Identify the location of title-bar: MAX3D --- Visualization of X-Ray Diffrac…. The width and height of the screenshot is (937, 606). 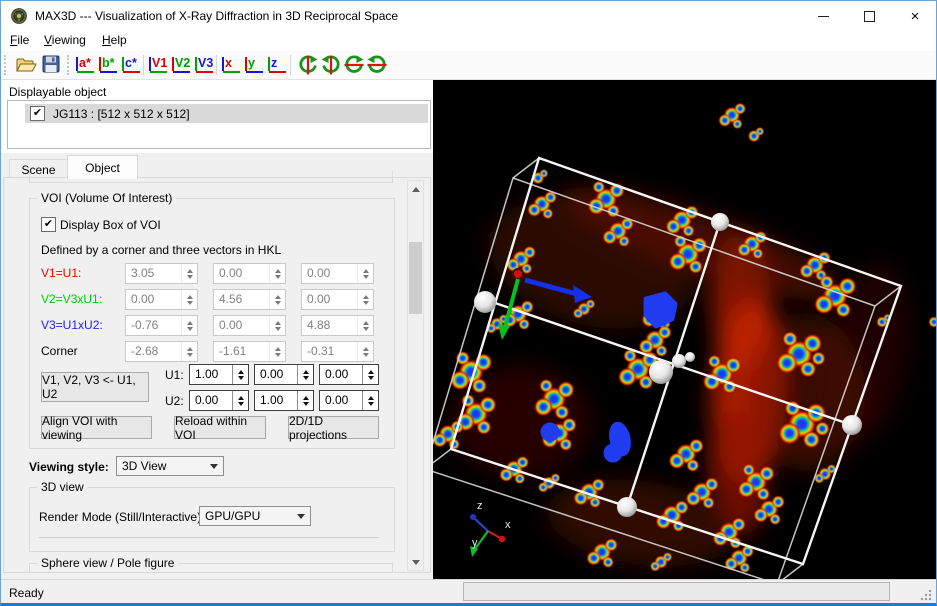
(468, 16).